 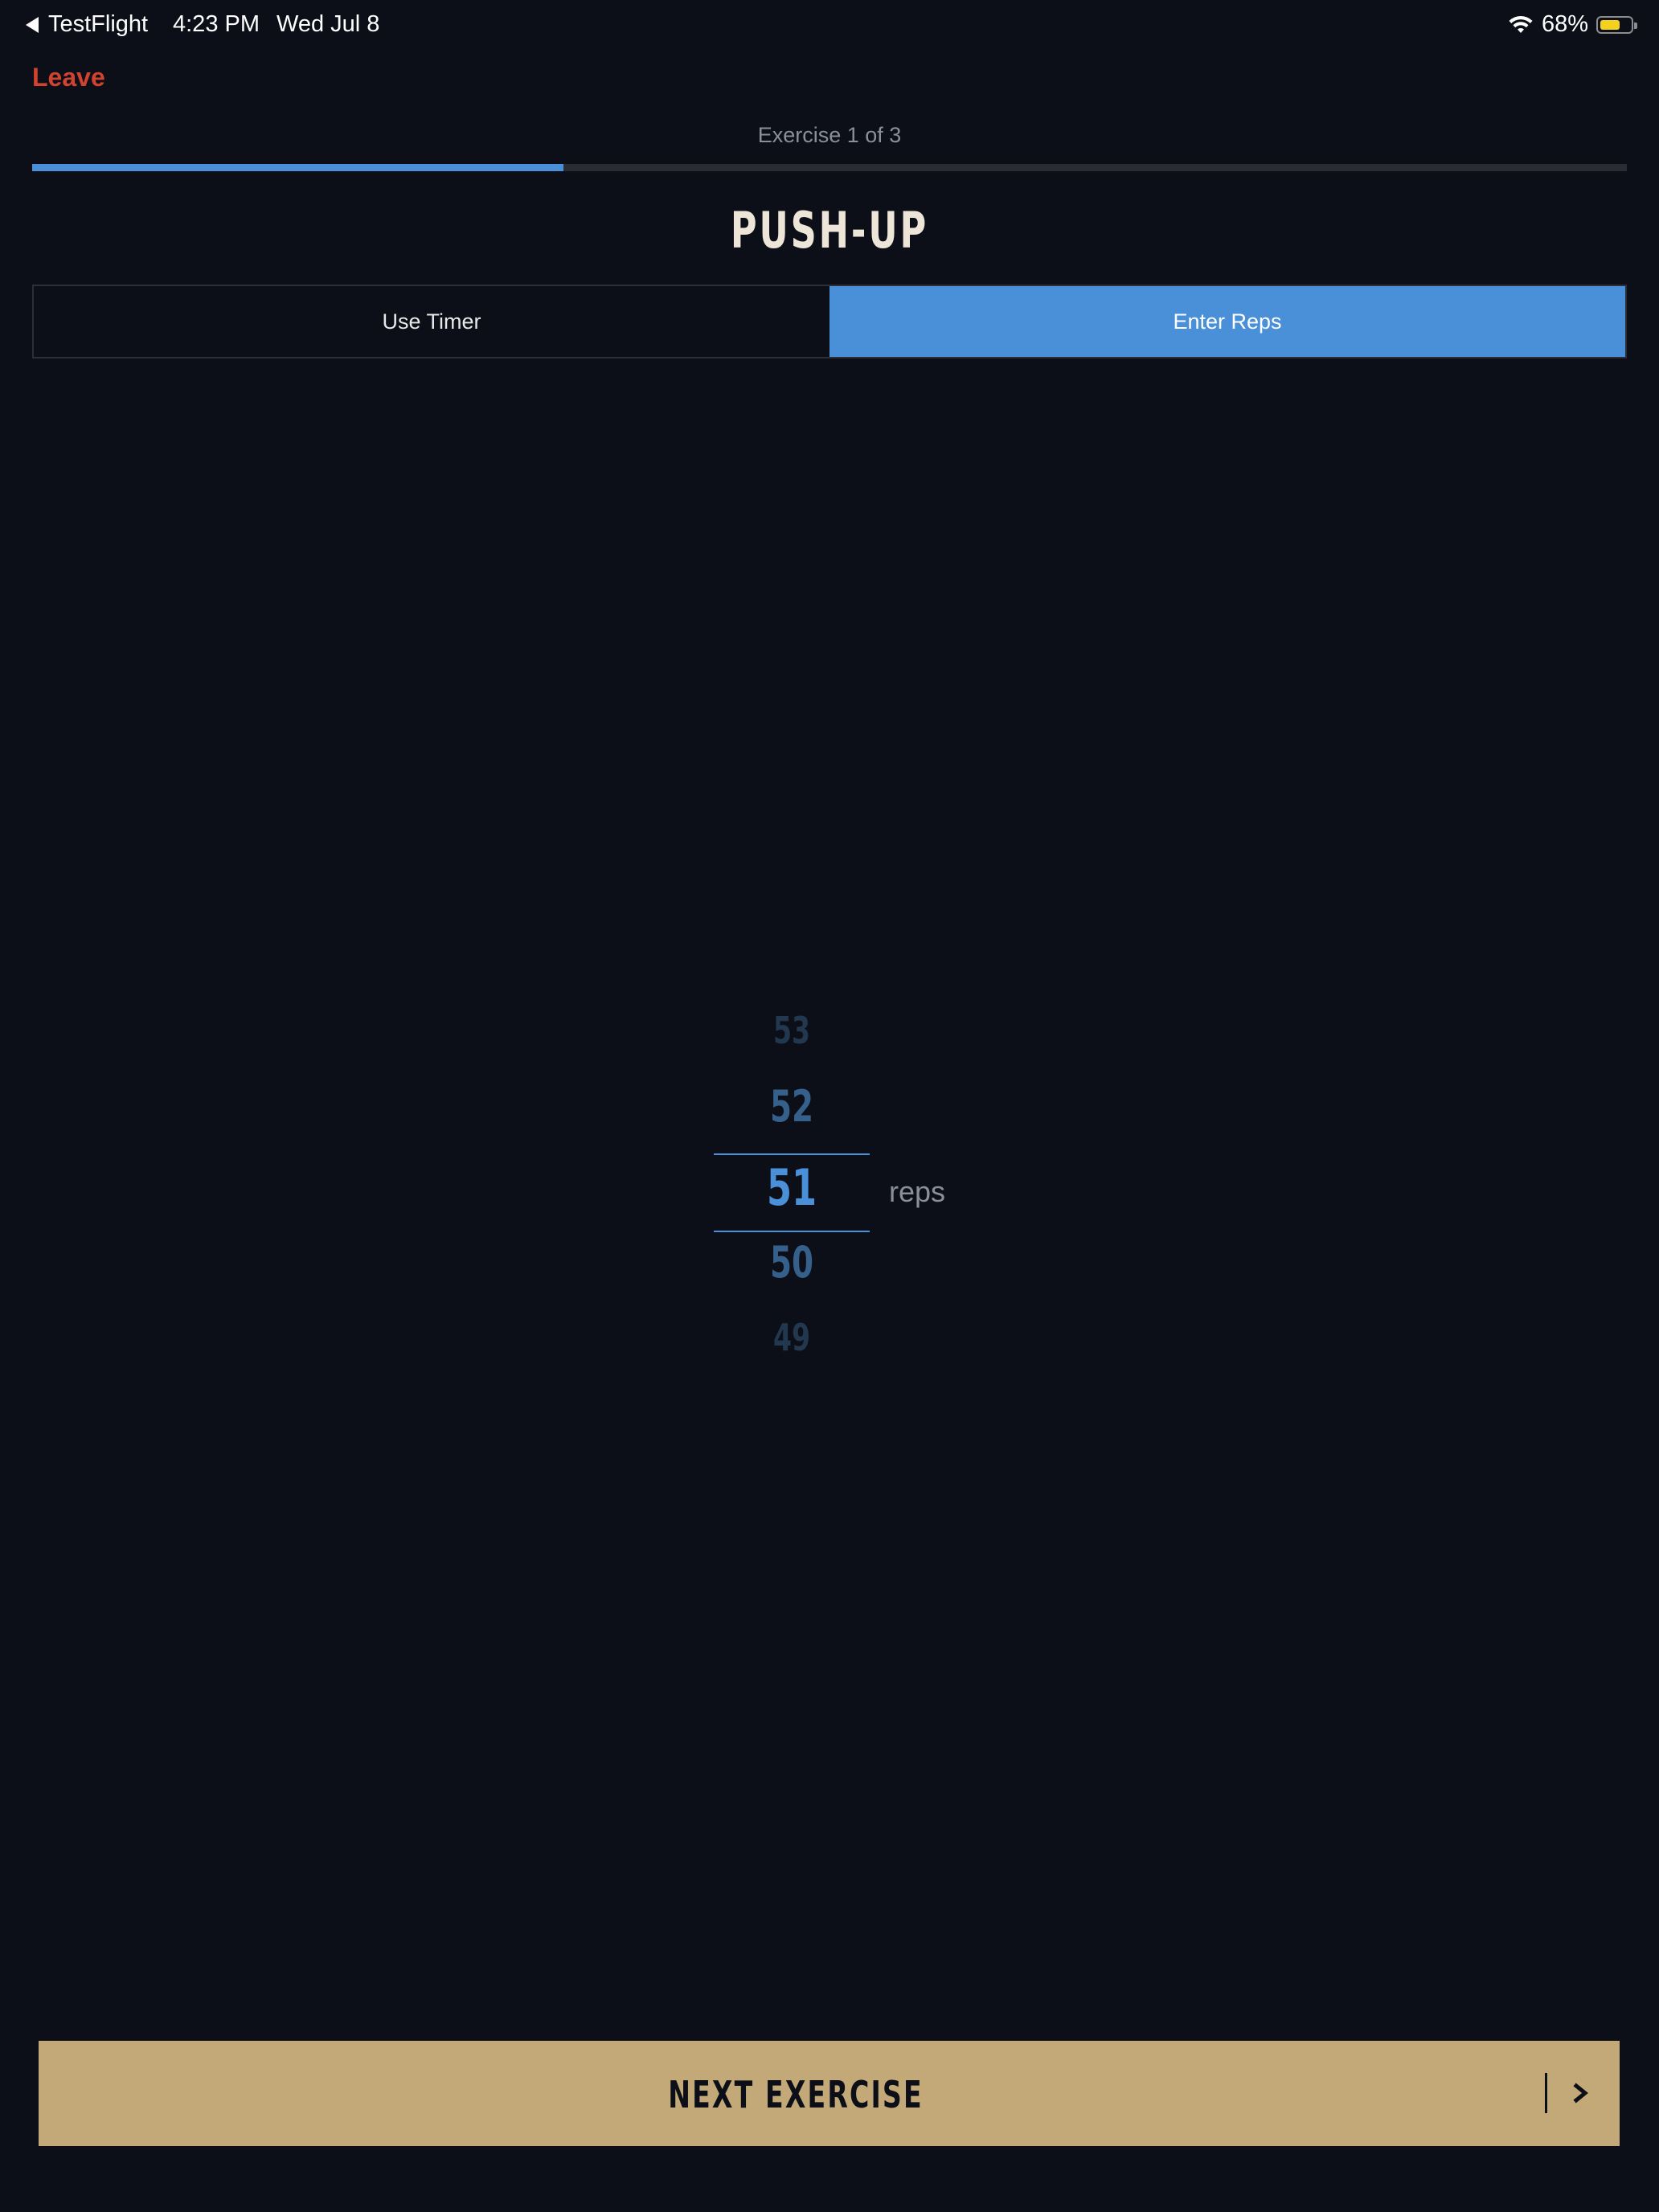 I want to click on mode-segmented-control: Use Timer Enter Reps, so click(x=829, y=321).